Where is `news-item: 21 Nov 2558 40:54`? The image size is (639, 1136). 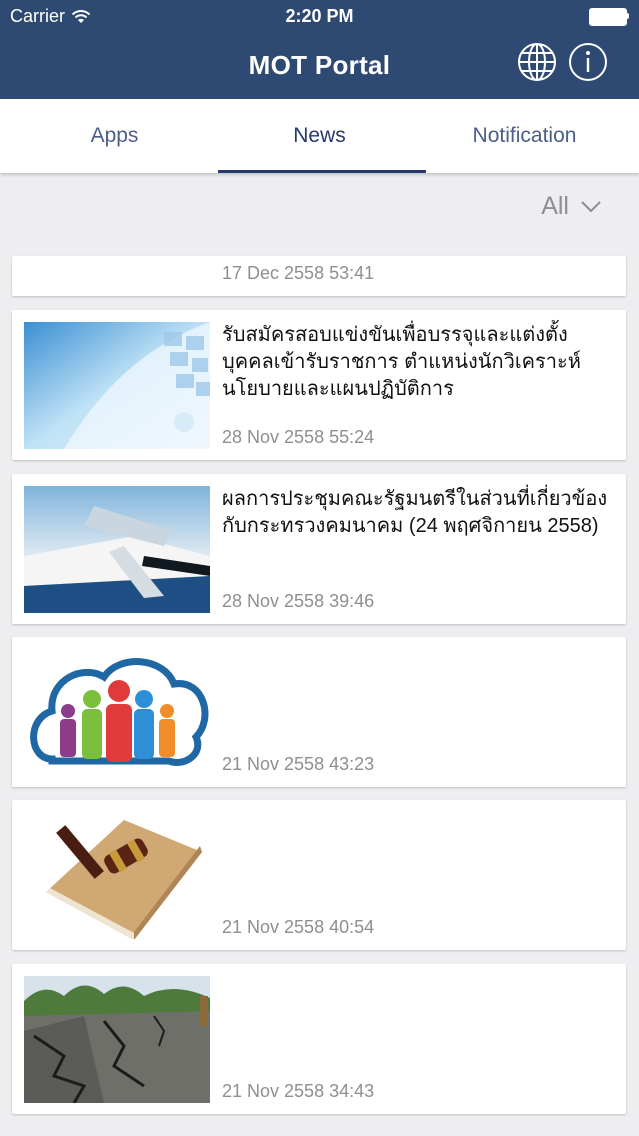 news-item: 21 Nov 2558 40:54 is located at coordinates (319, 875).